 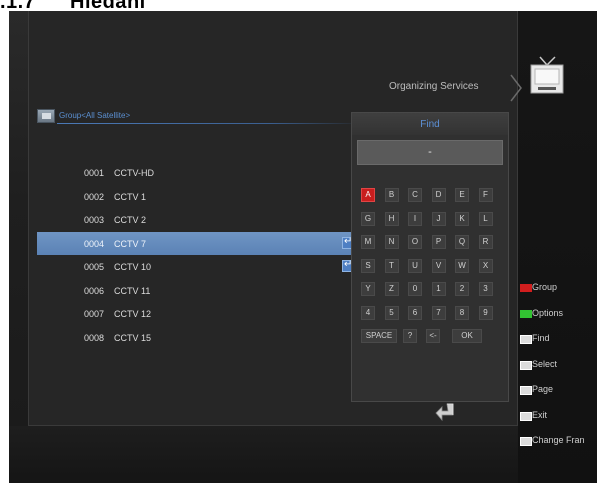 I want to click on key-backspace: <-, so click(x=433, y=336).